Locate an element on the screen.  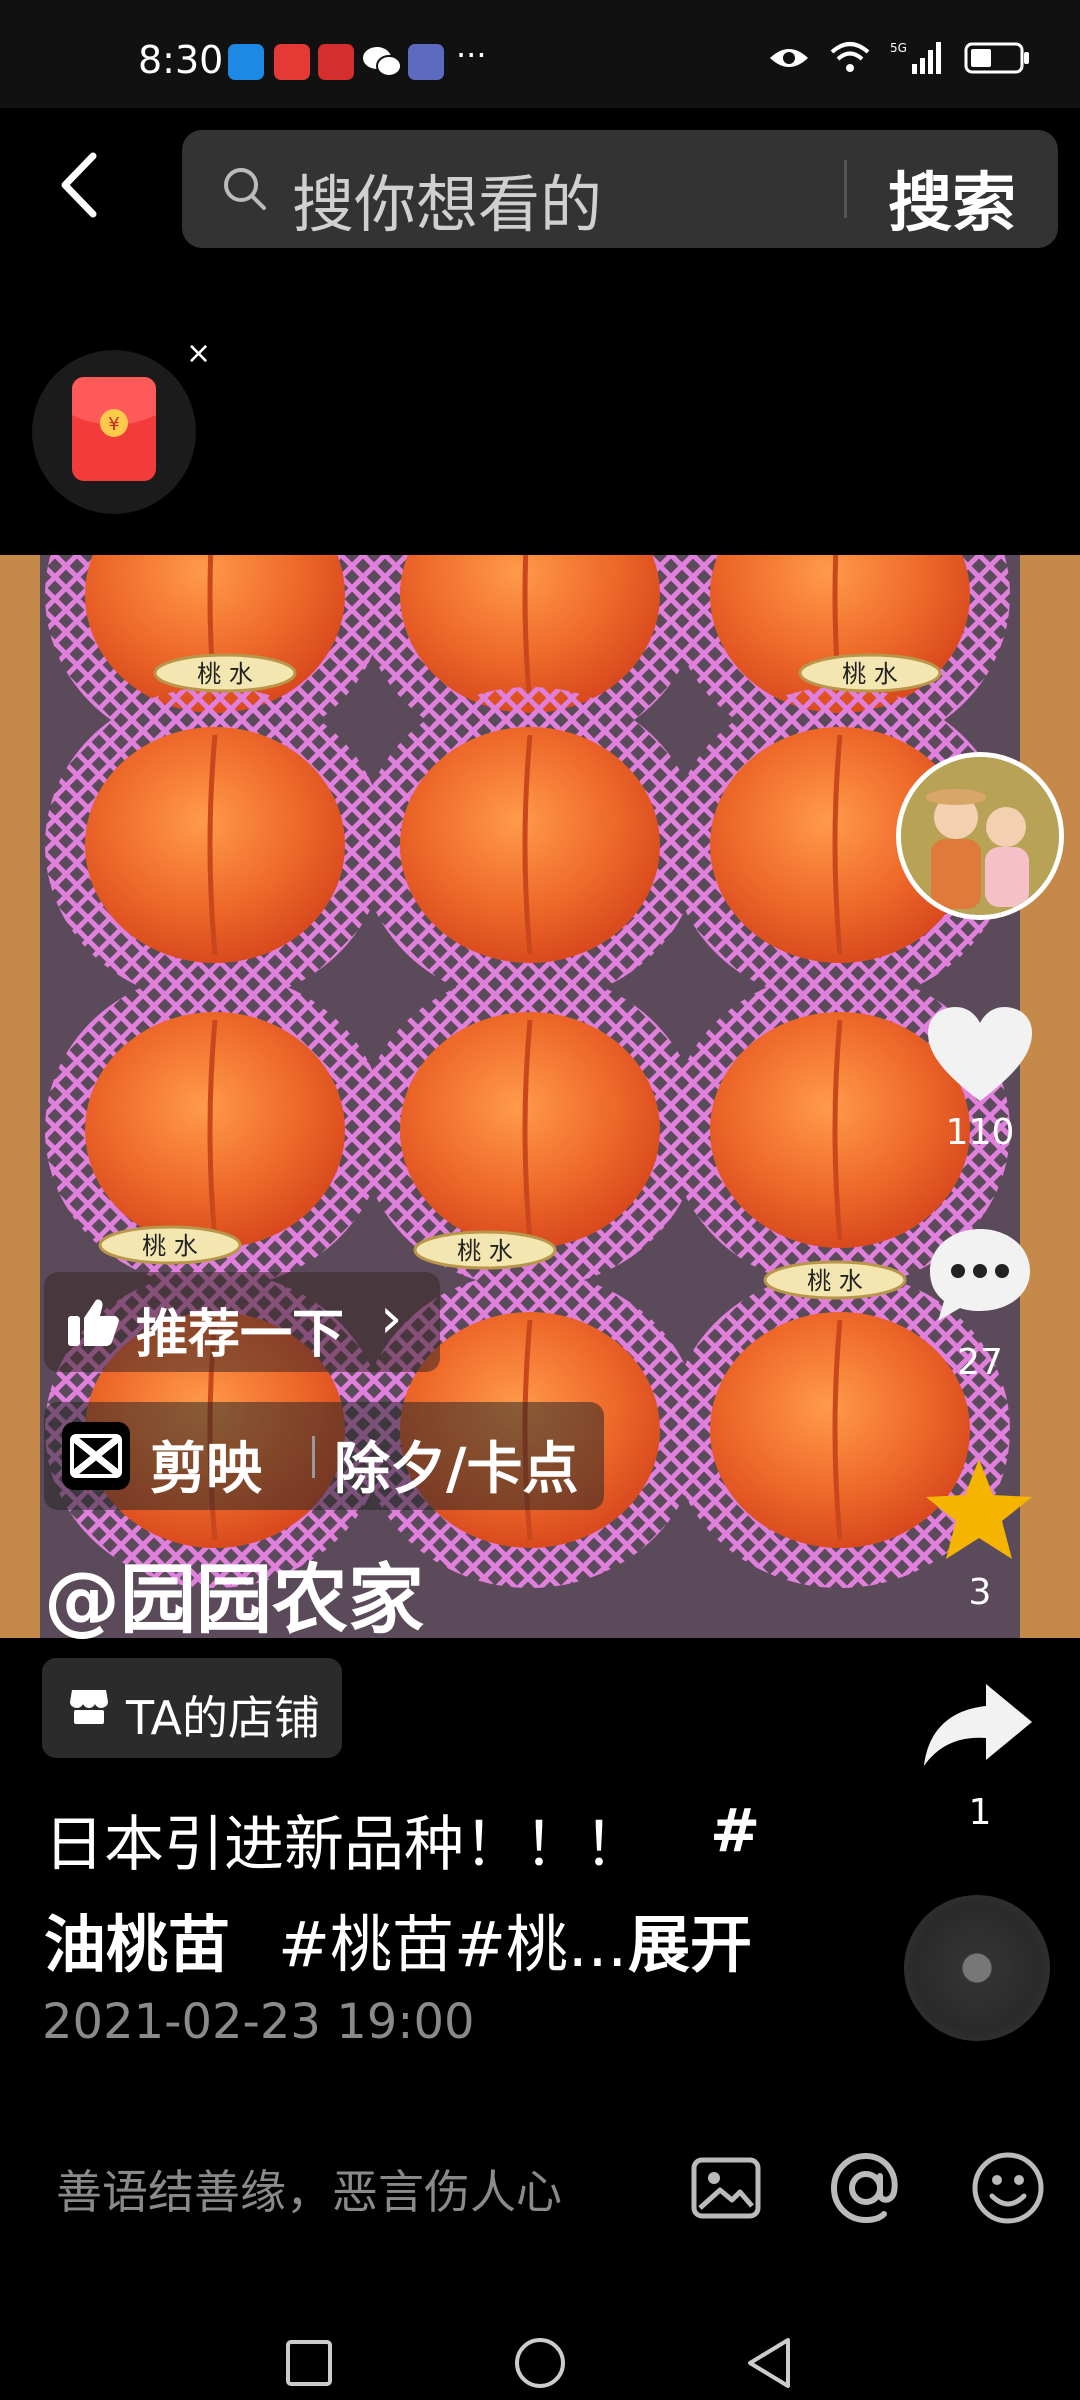
more-notifications: ··· is located at coordinates (471, 55).